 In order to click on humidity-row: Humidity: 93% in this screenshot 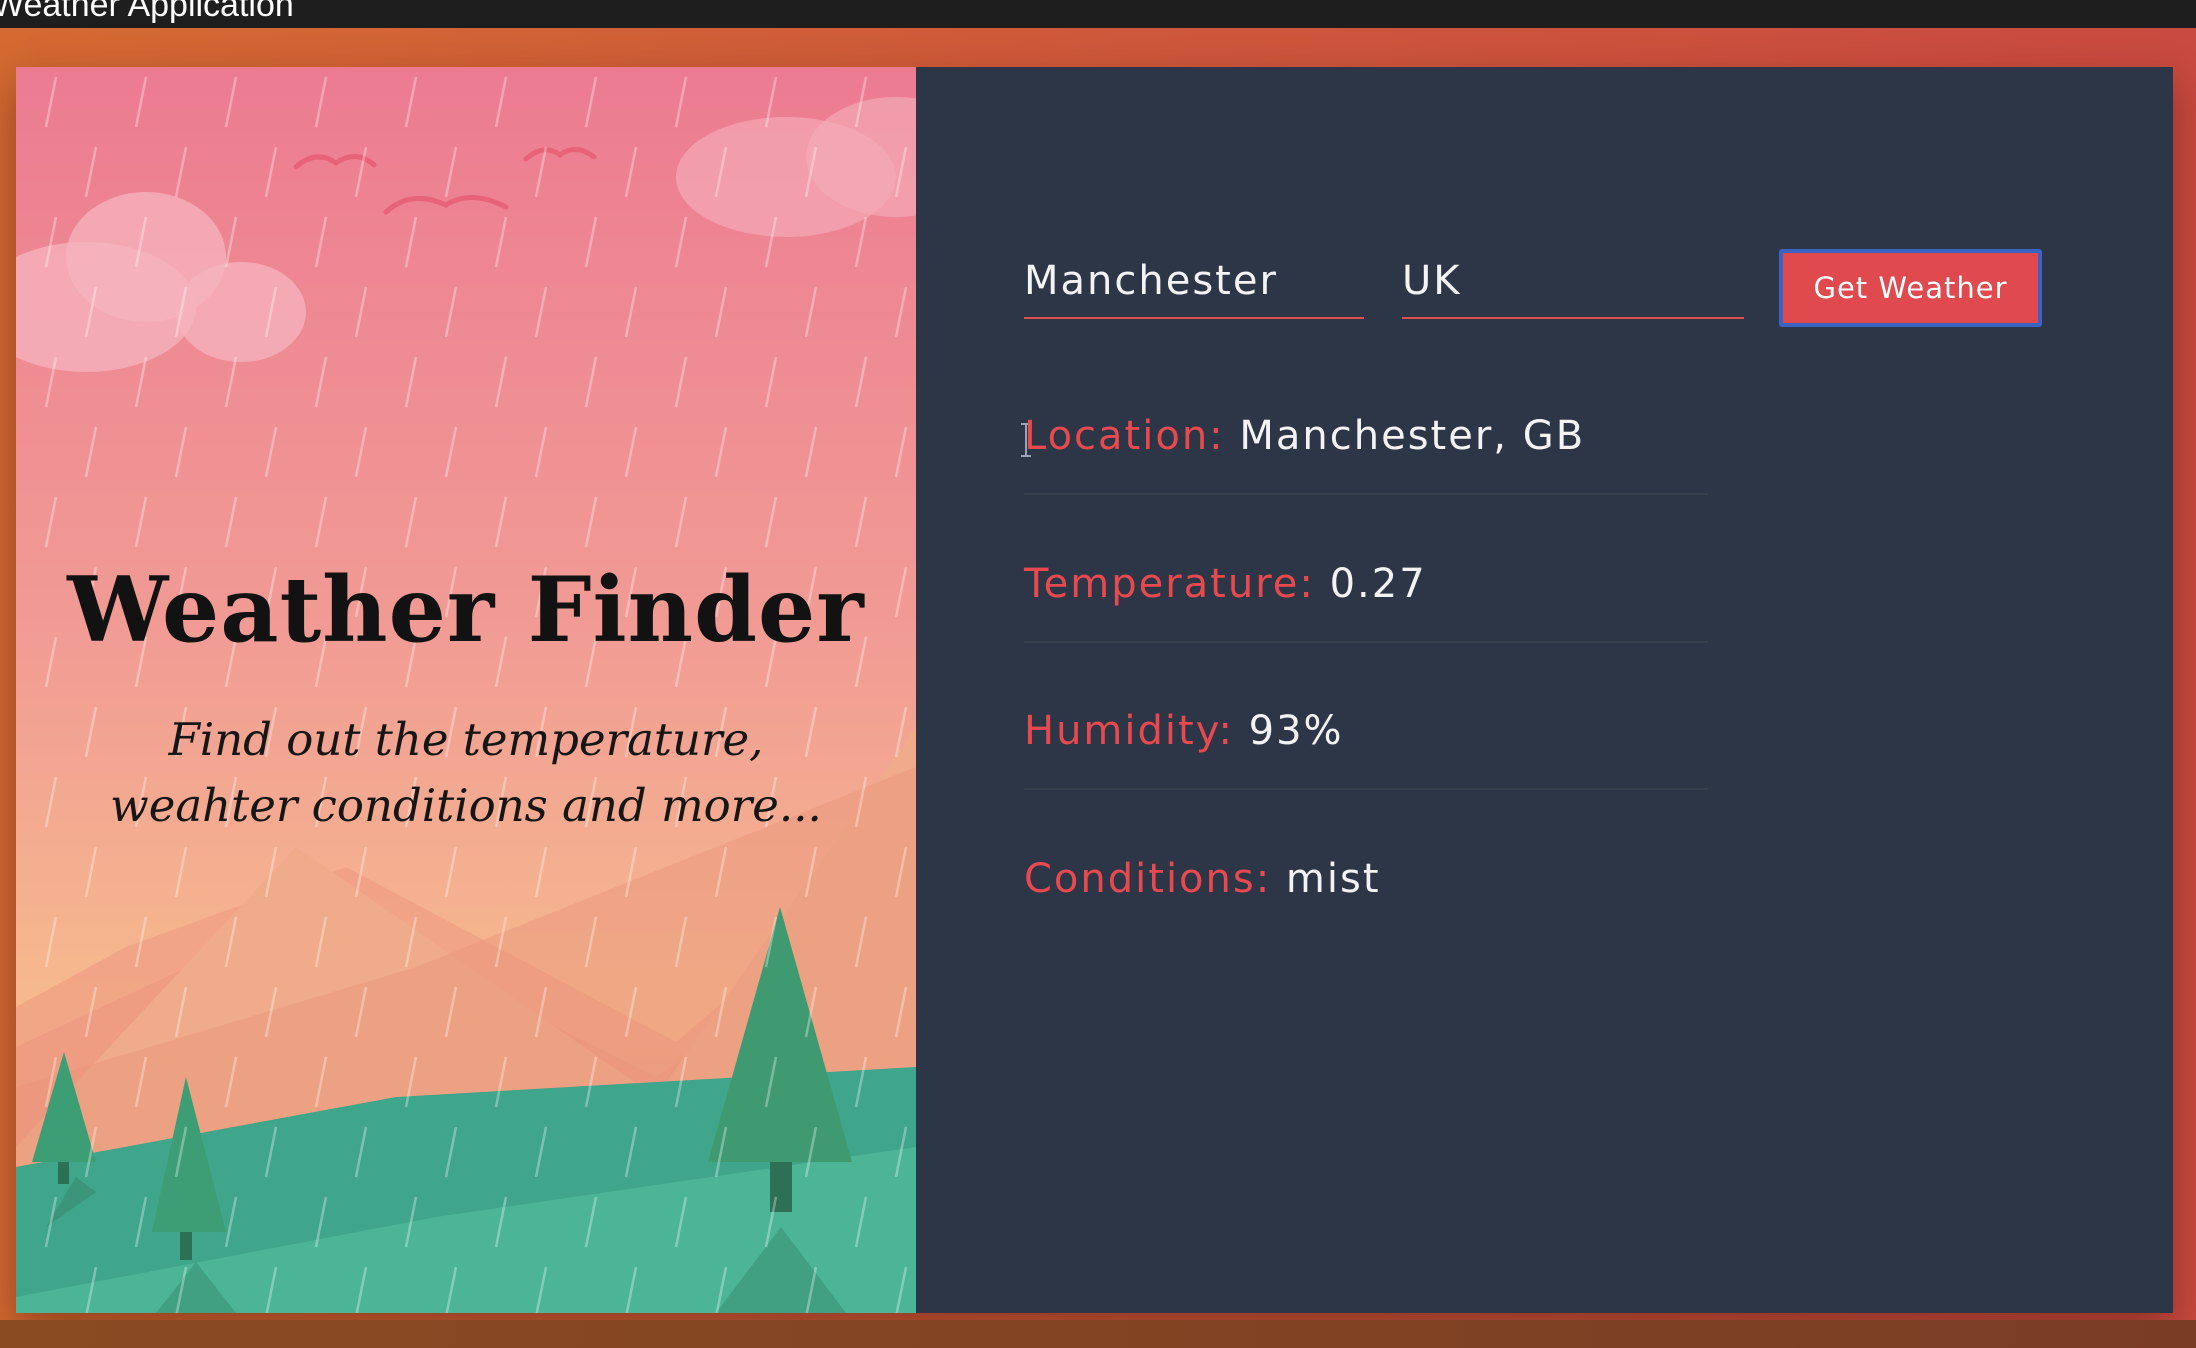, I will do `click(1366, 749)`.